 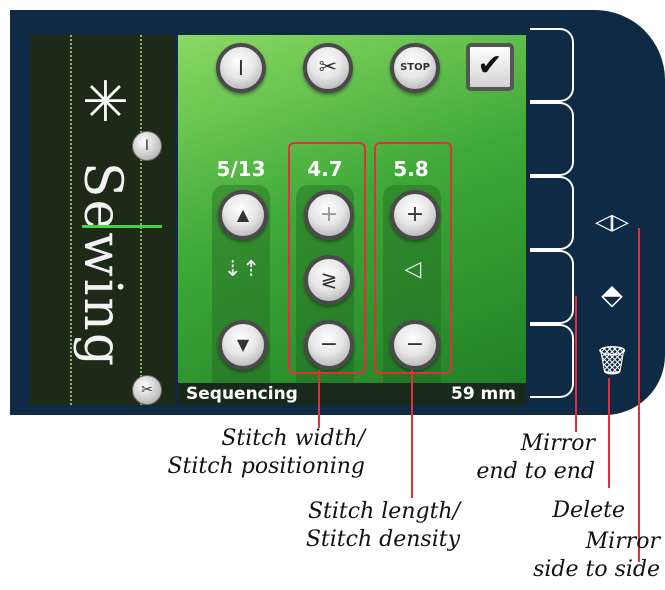 I want to click on cut-thread-button: ✂, so click(x=328, y=68).